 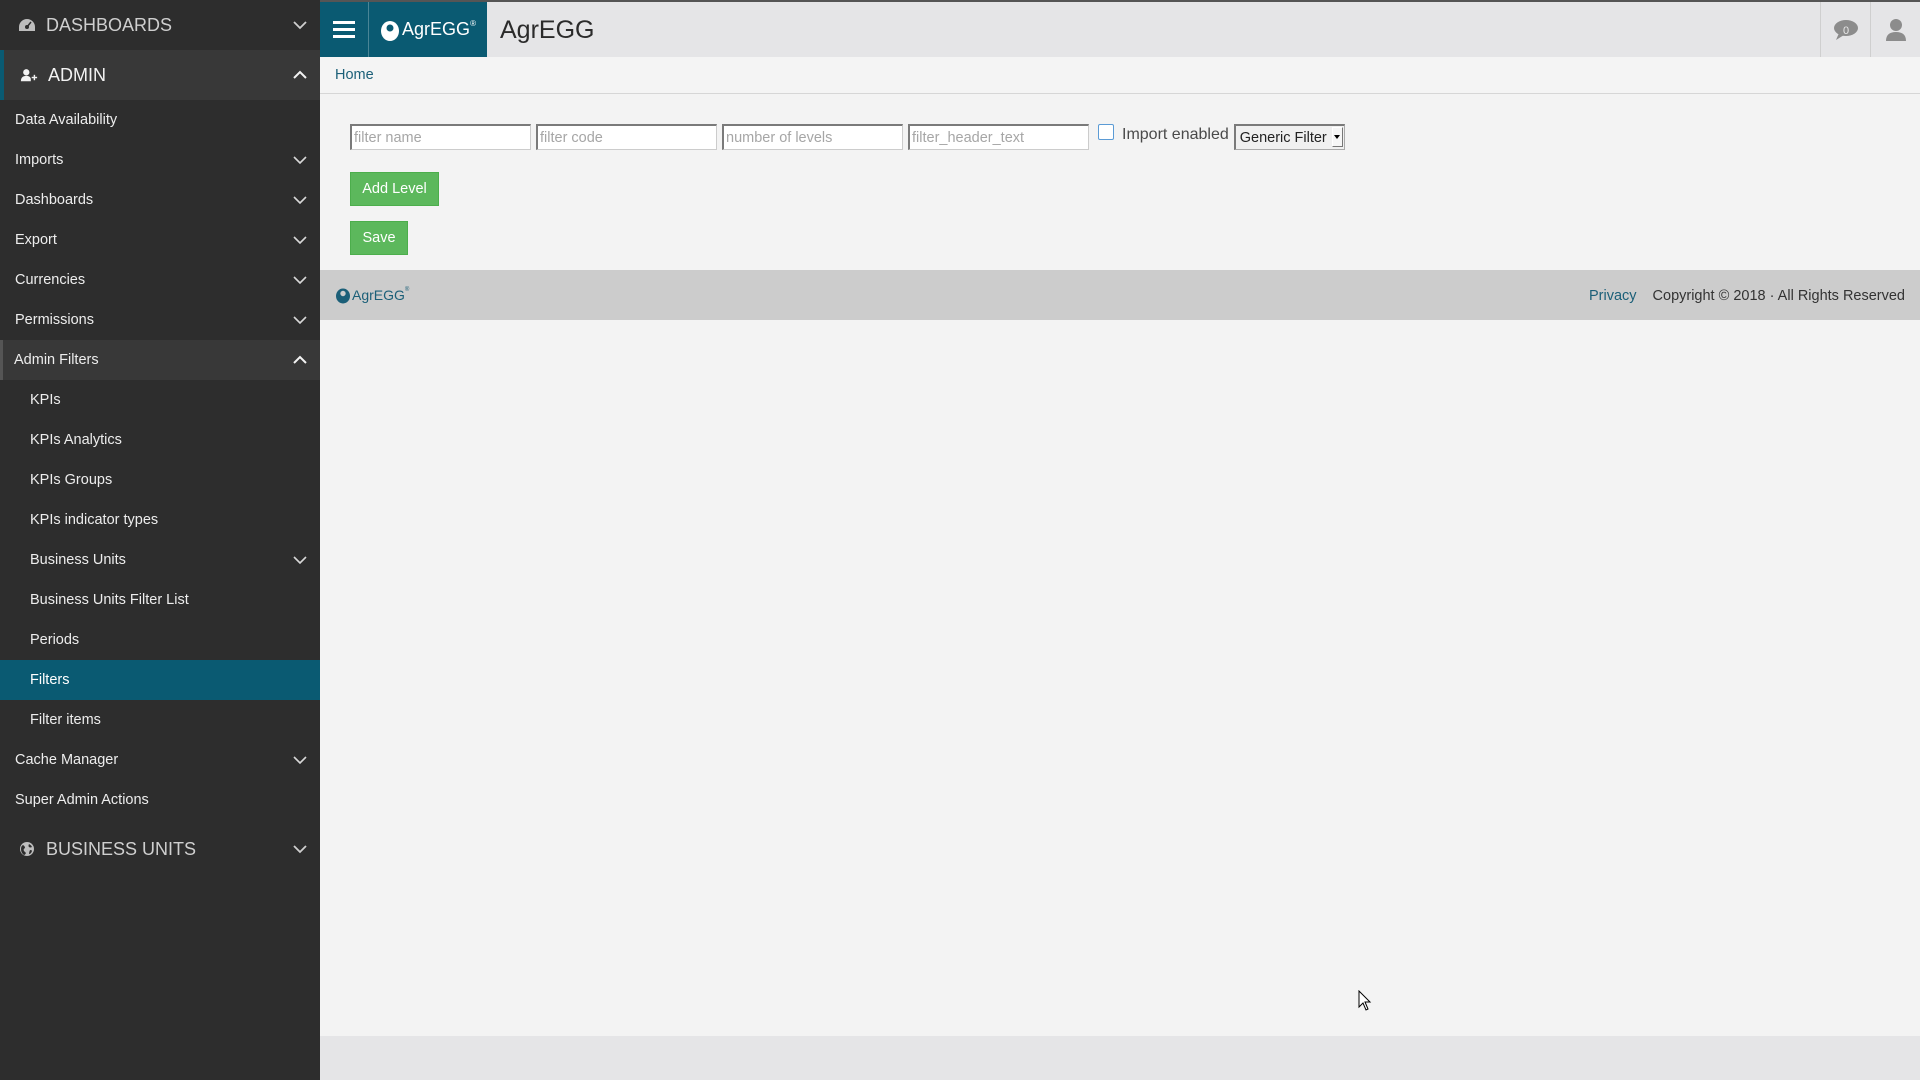 I want to click on sidebar-item-dashboards: Dashboards, so click(x=160, y=200).